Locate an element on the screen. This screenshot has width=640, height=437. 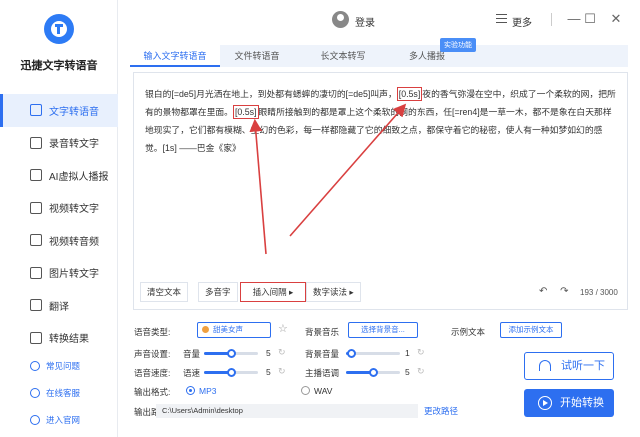
app-name: 迅捷文字转语音 is located at coordinates (59, 66).